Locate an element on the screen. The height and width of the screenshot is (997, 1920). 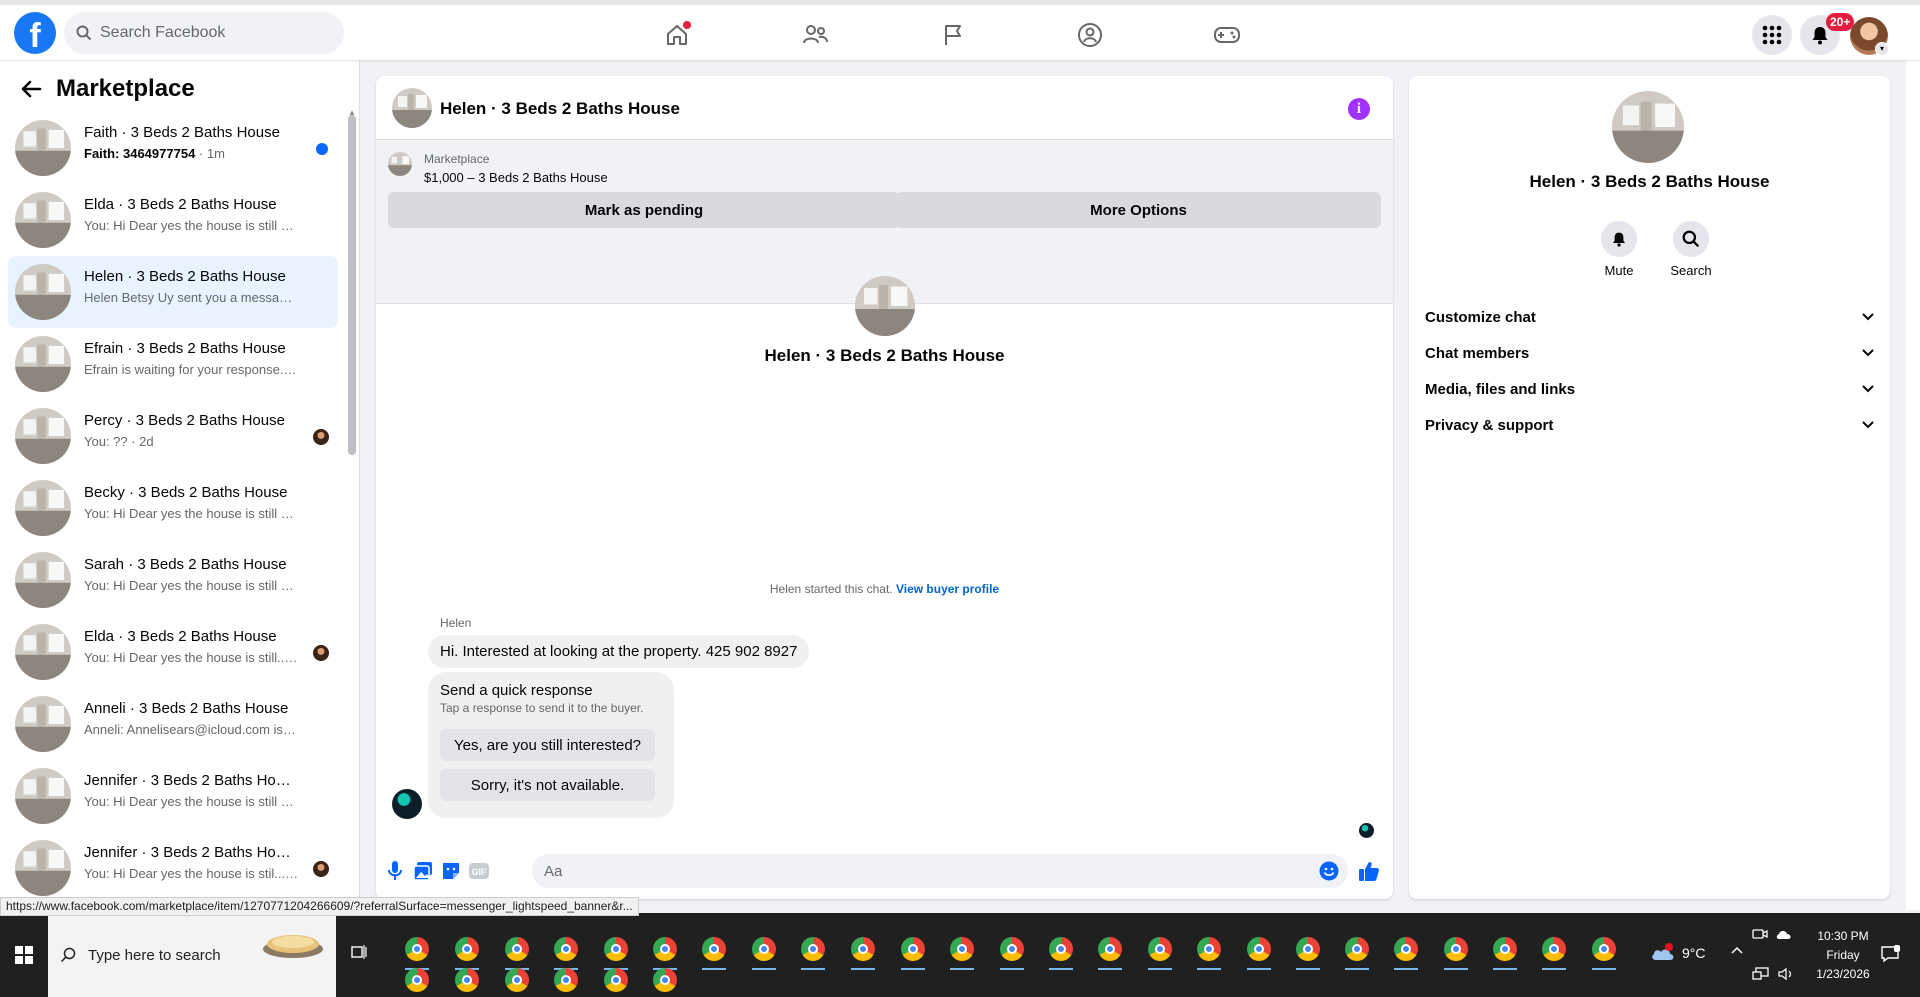
chevron-up-icon is located at coordinates (1737, 950).